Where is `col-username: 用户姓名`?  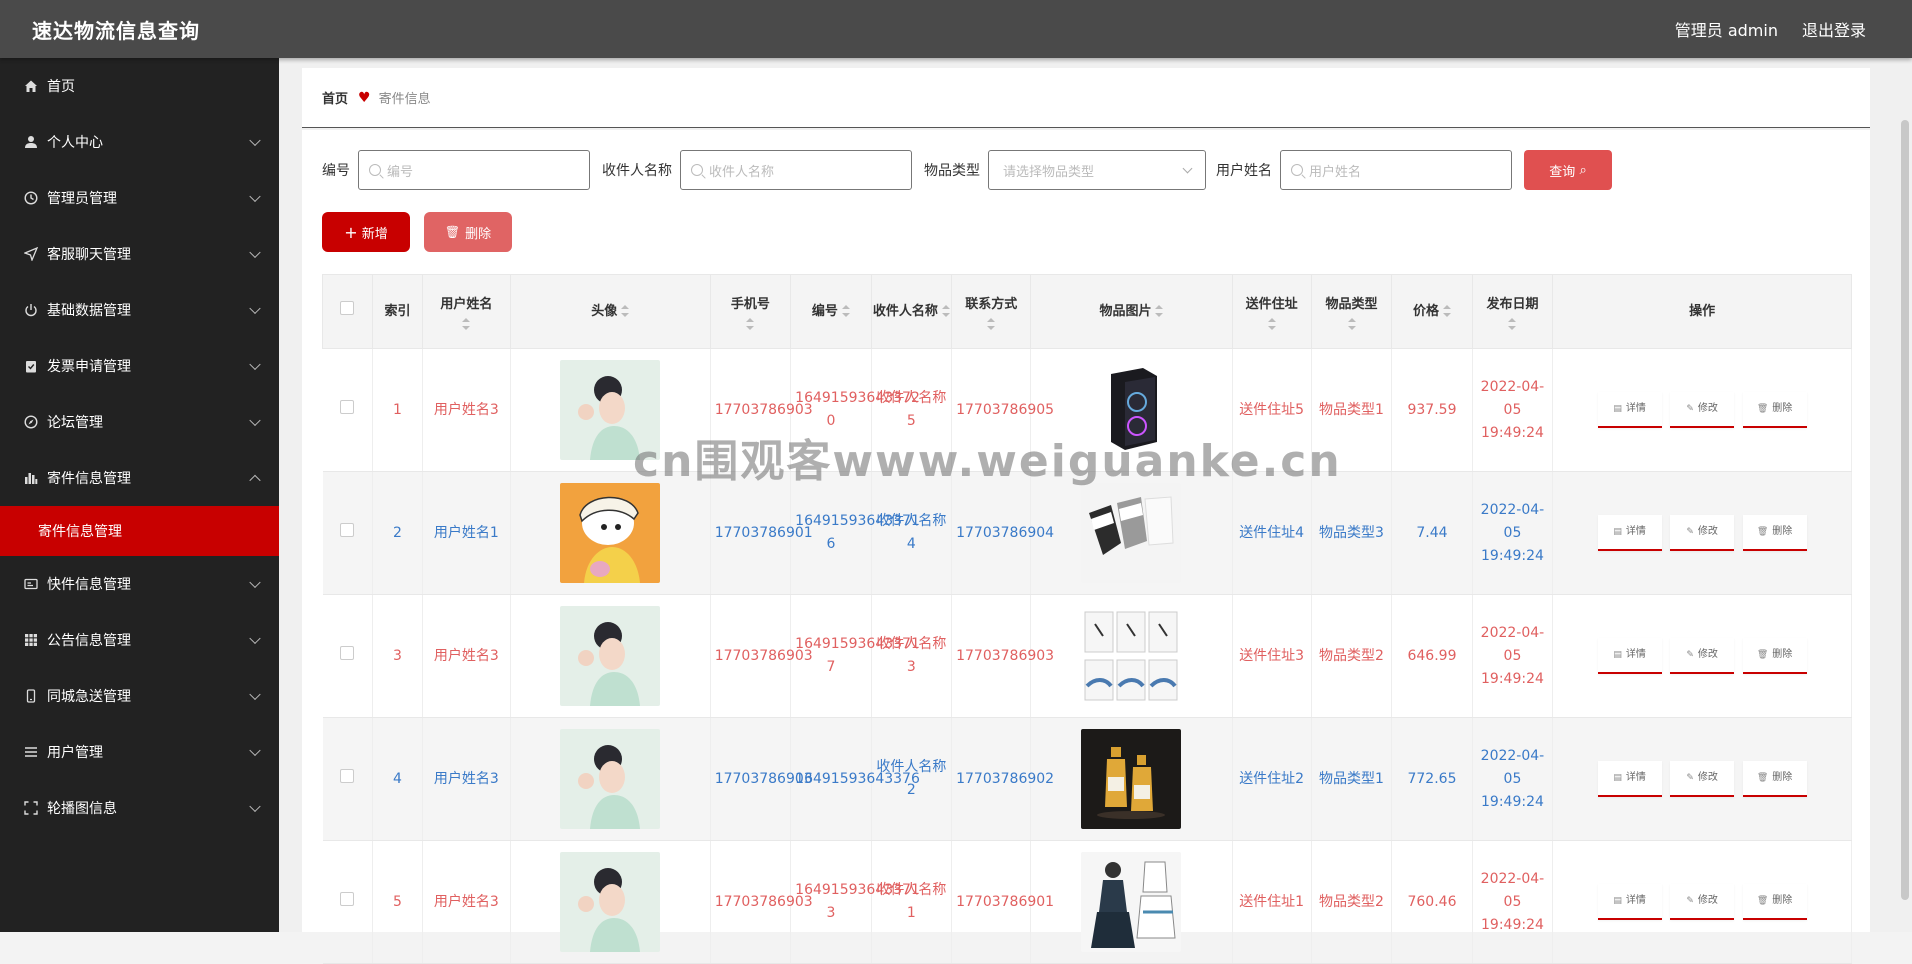 col-username: 用户姓名 is located at coordinates (466, 311).